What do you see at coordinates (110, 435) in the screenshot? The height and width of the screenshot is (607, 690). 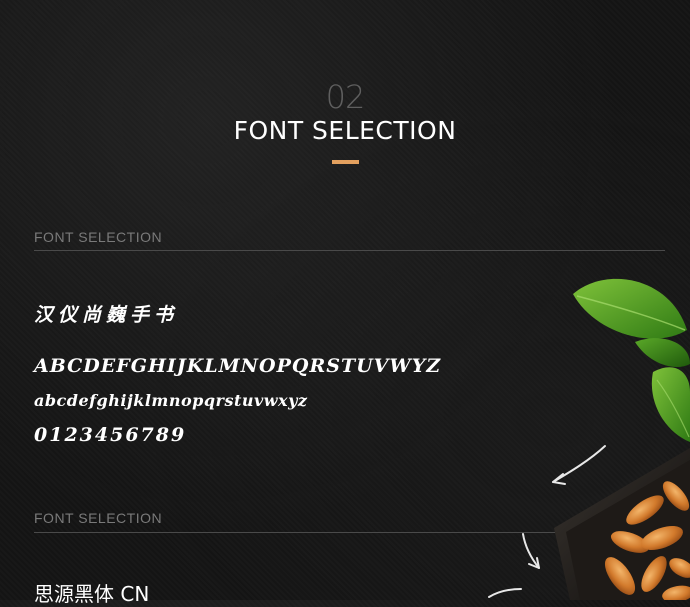 I see `digits-sample: 0123456789` at bounding box center [110, 435].